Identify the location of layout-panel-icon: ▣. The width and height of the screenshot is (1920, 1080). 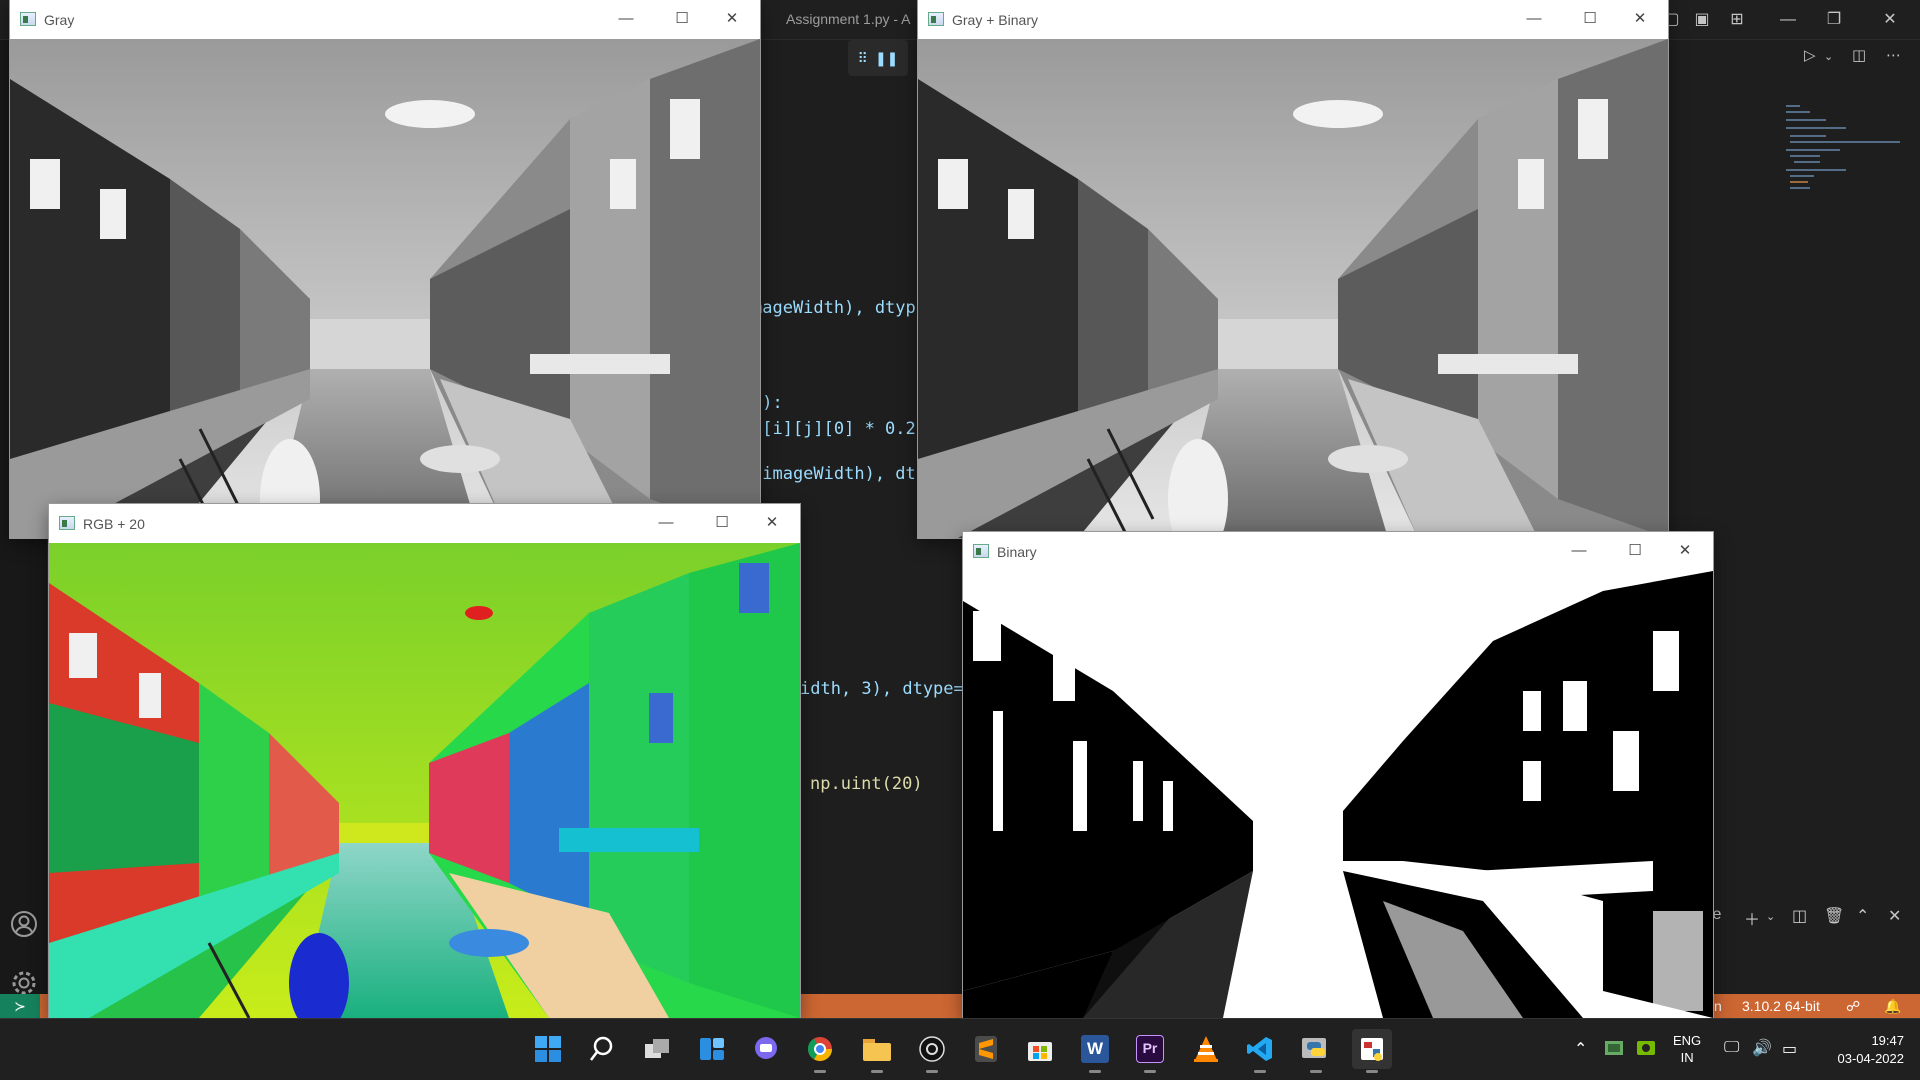
(1702, 20).